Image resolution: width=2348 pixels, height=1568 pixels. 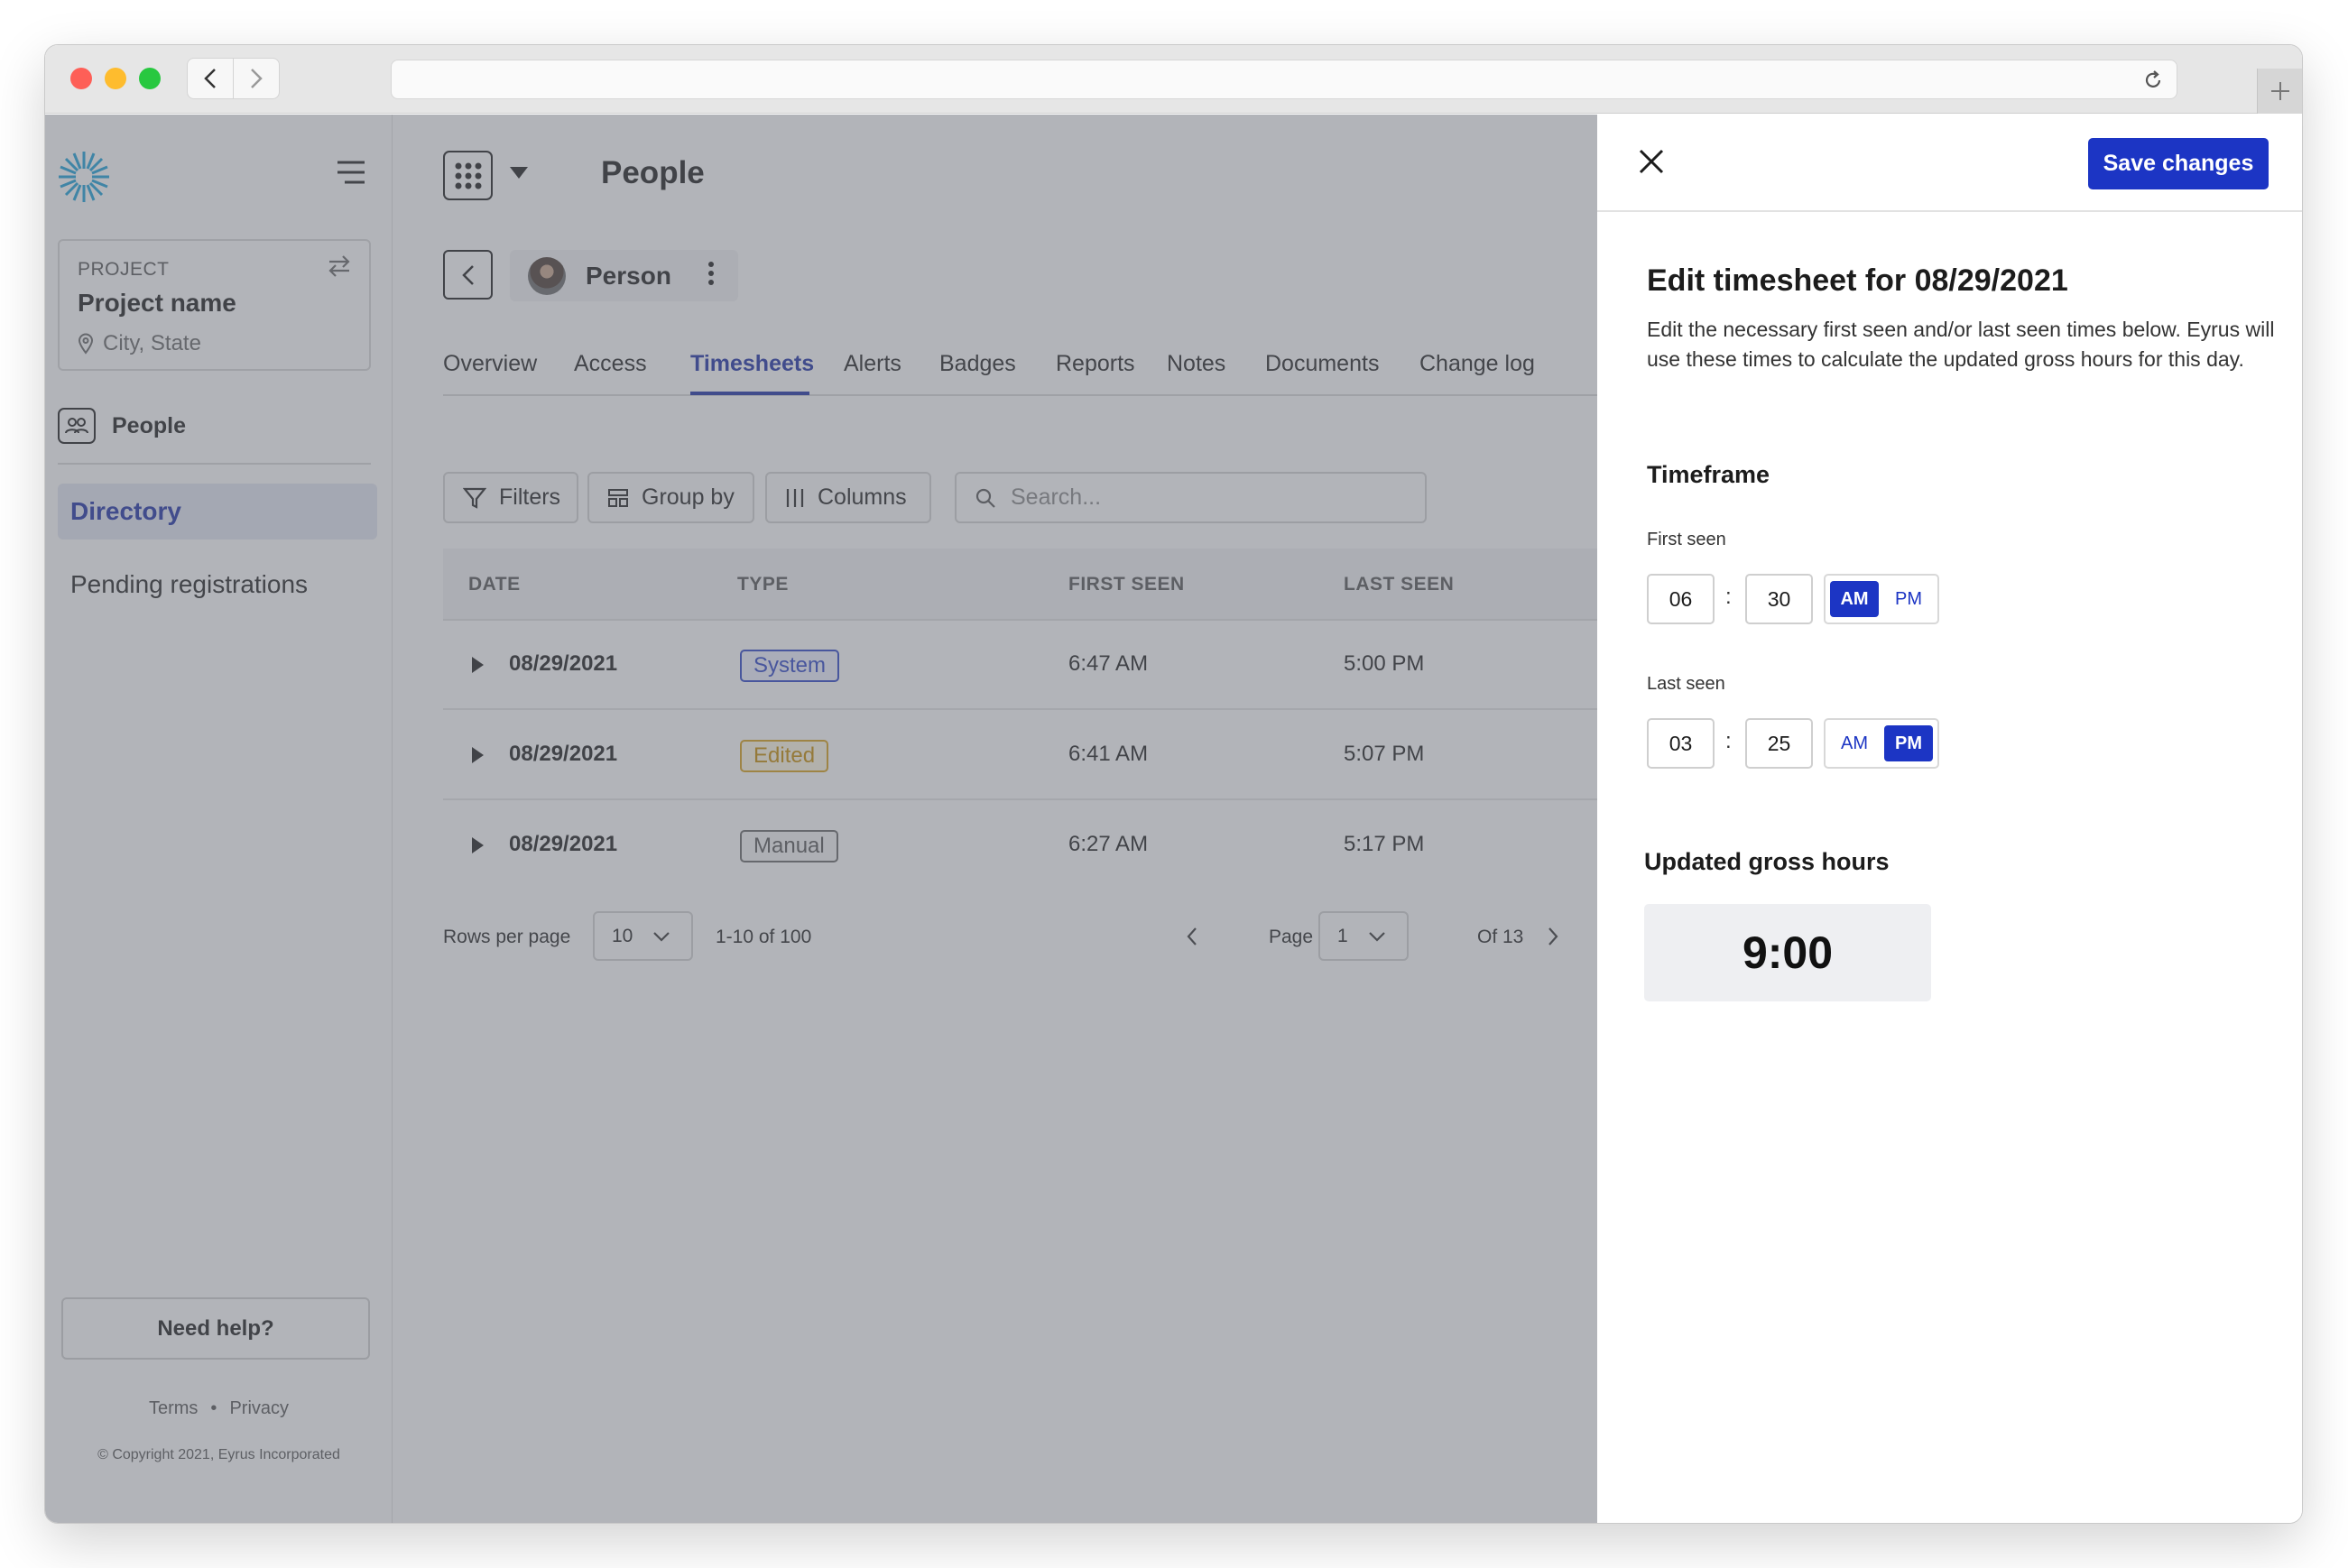 I want to click on back-button, so click(x=468, y=275).